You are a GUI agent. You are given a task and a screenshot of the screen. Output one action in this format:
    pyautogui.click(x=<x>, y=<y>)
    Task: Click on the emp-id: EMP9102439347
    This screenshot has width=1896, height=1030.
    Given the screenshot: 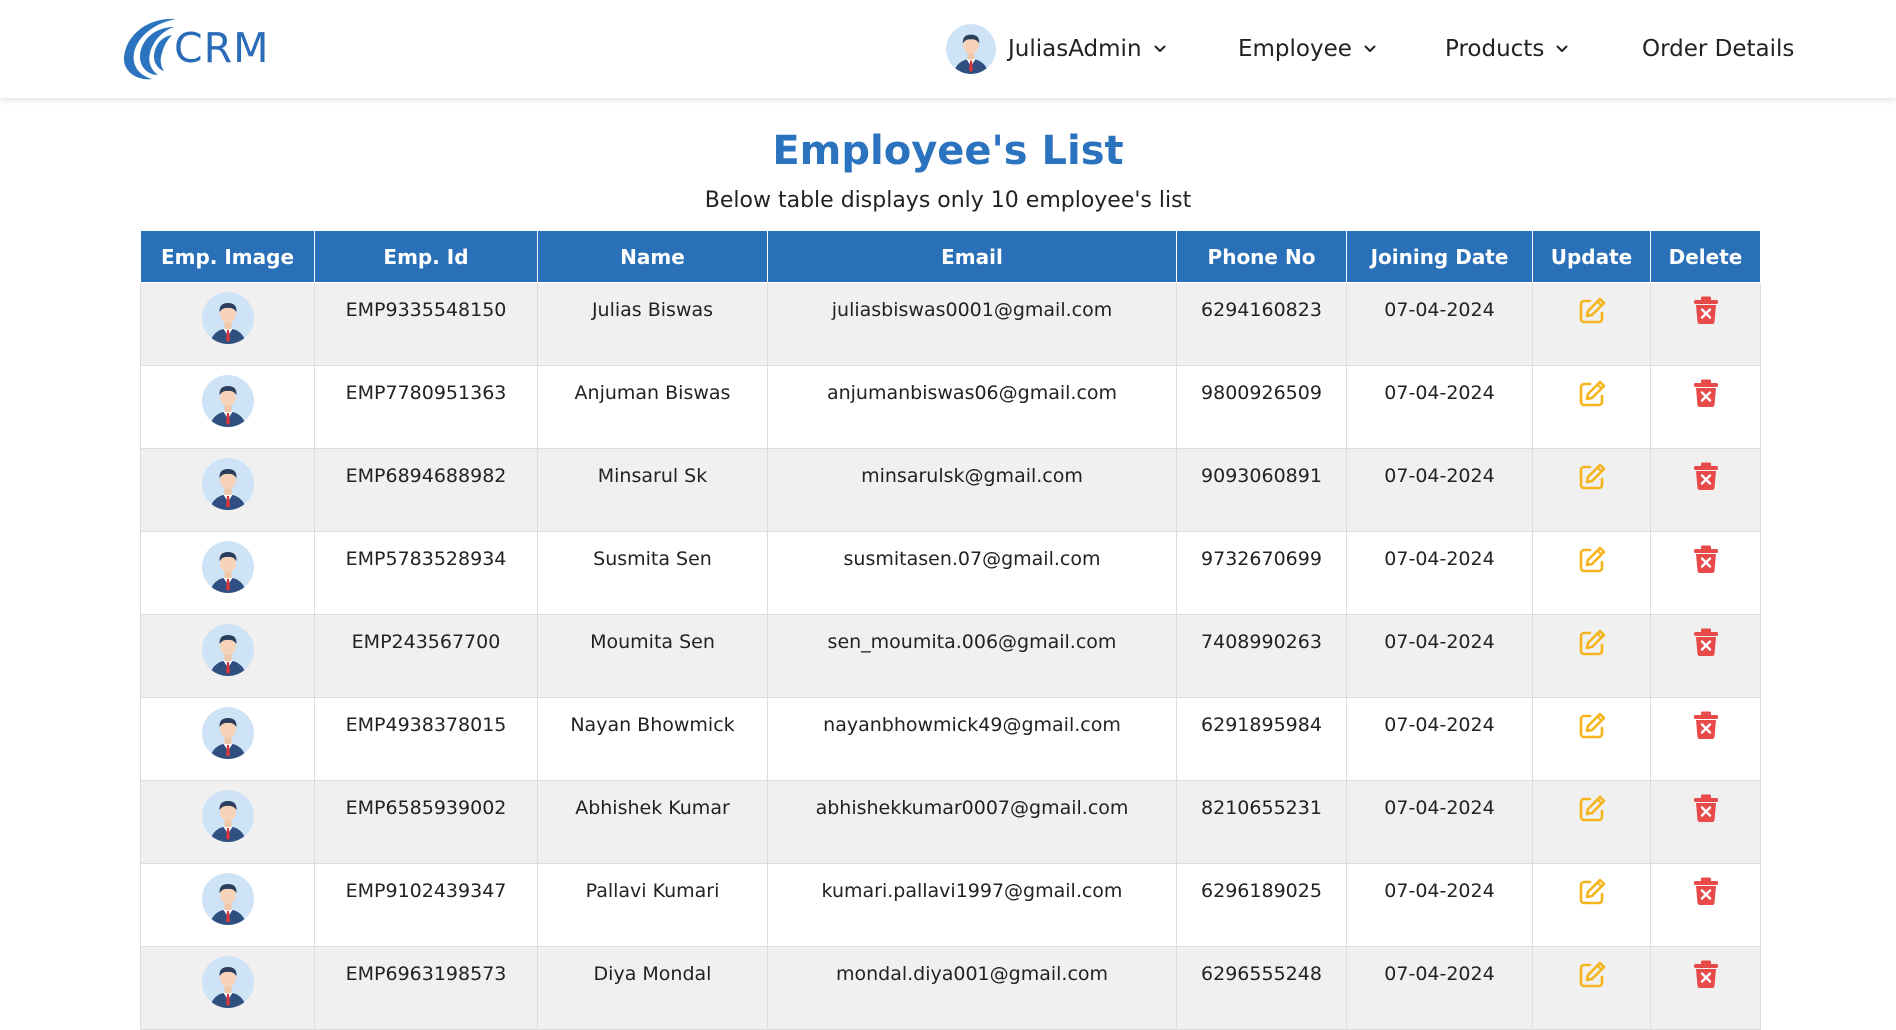 What is the action you would take?
    pyautogui.click(x=426, y=891)
    